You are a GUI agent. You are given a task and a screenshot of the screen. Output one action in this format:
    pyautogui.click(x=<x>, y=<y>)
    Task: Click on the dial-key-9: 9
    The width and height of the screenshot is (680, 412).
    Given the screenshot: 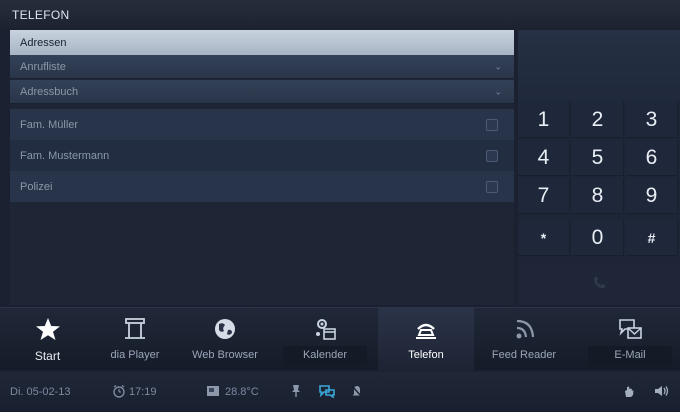 What is the action you would take?
    pyautogui.click(x=652, y=196)
    